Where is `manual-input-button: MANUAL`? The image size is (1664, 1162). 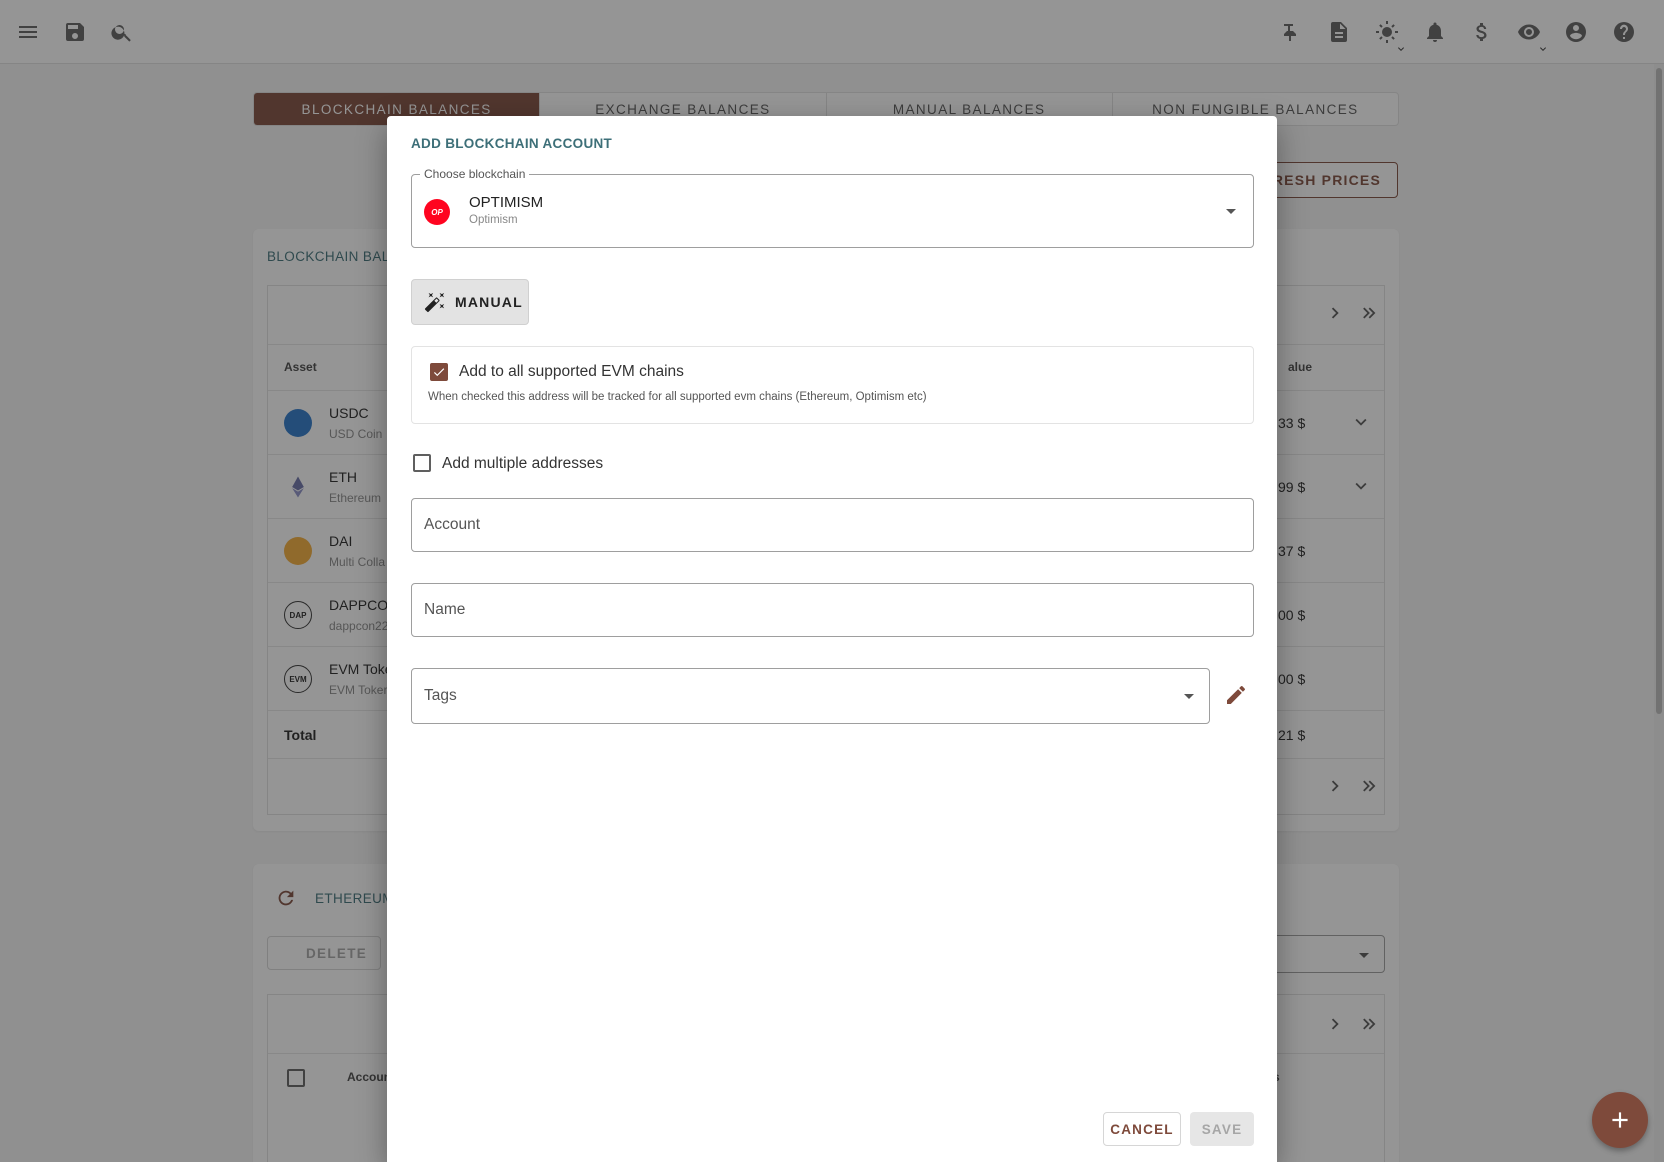
manual-input-button: MANUAL is located at coordinates (470, 302).